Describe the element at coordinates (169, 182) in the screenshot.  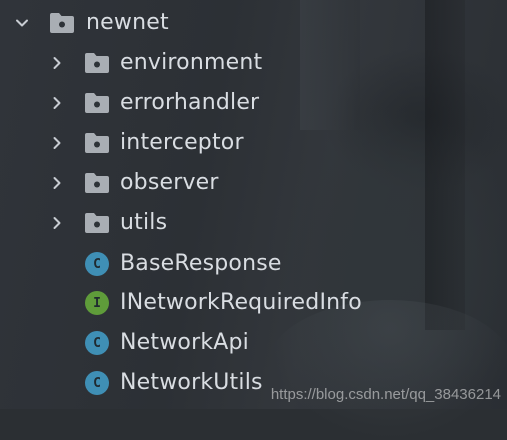
I see `tree-node-label: observer` at that location.